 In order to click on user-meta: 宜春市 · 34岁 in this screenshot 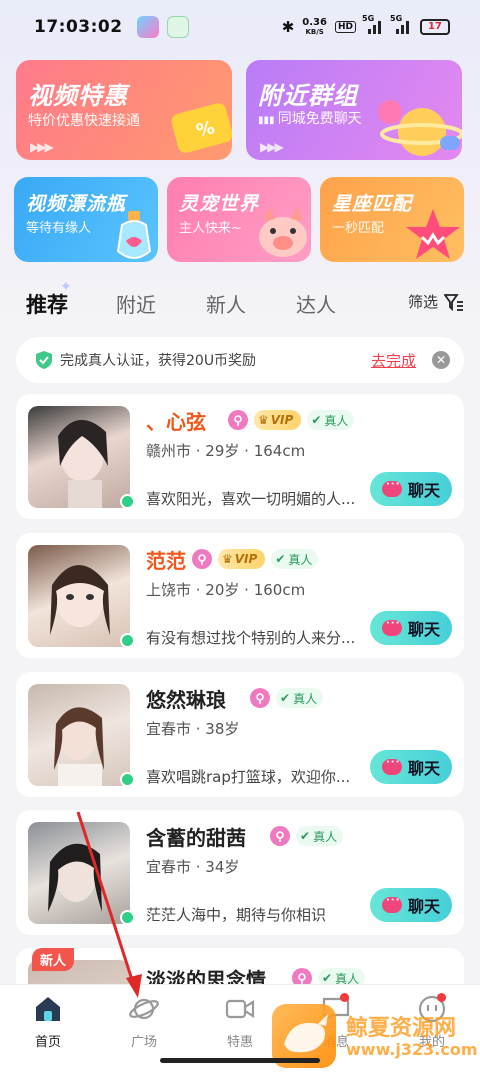, I will do `click(193, 867)`.